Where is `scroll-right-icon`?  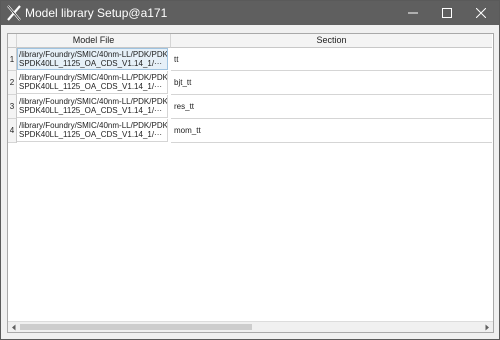
scroll-right-icon is located at coordinates (487, 327).